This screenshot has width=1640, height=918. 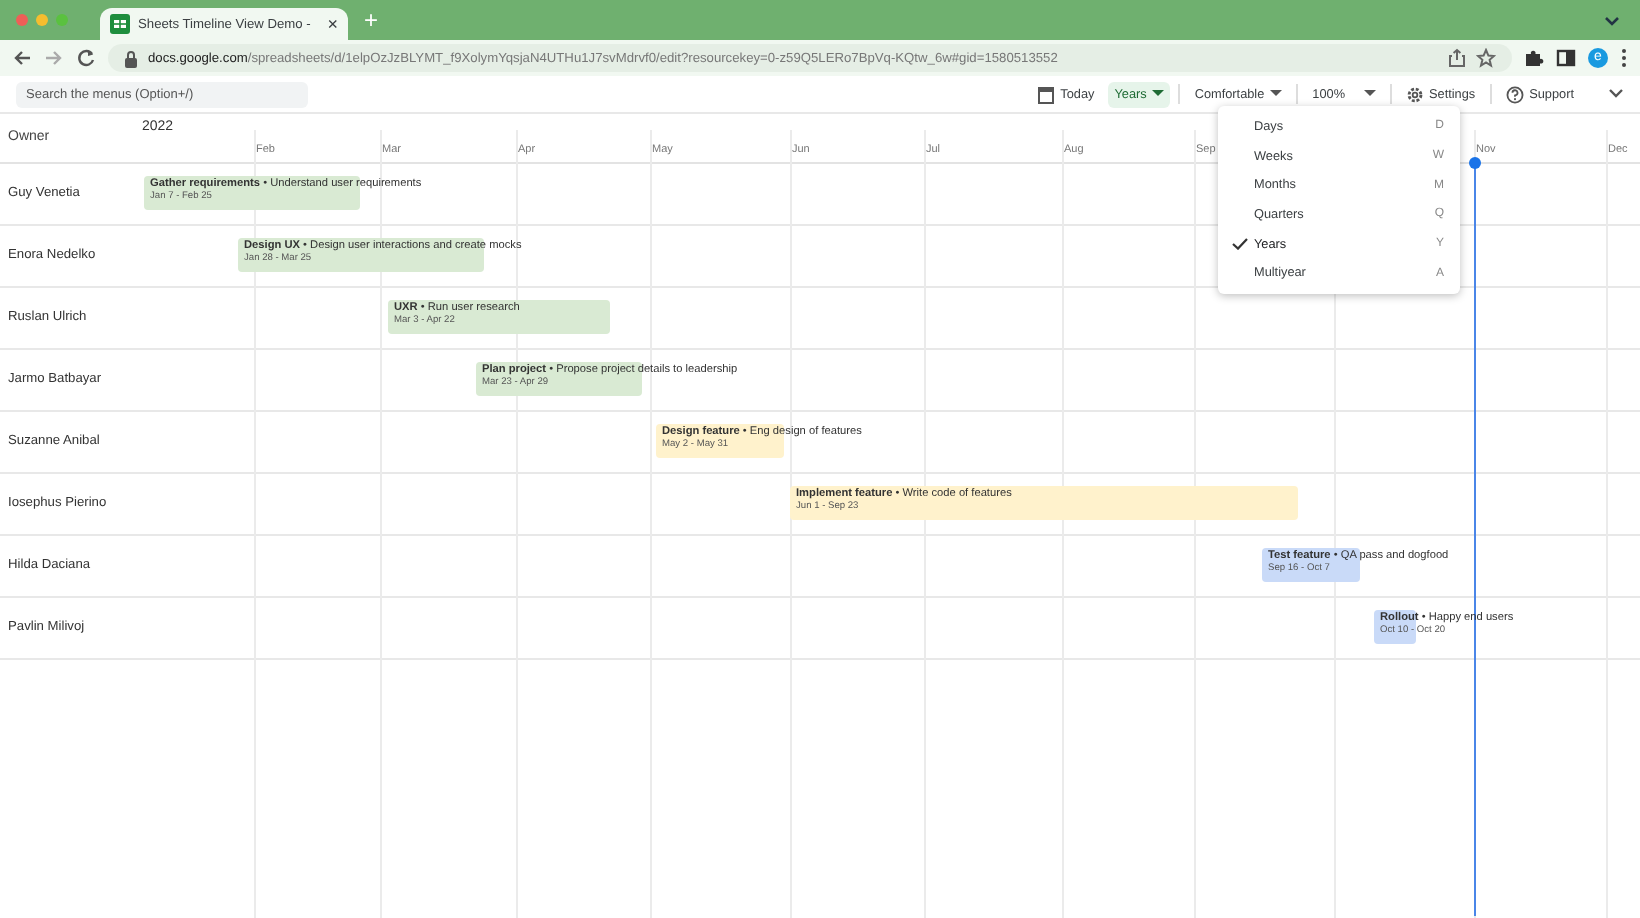 I want to click on sheets-icon, so click(x=120, y=24).